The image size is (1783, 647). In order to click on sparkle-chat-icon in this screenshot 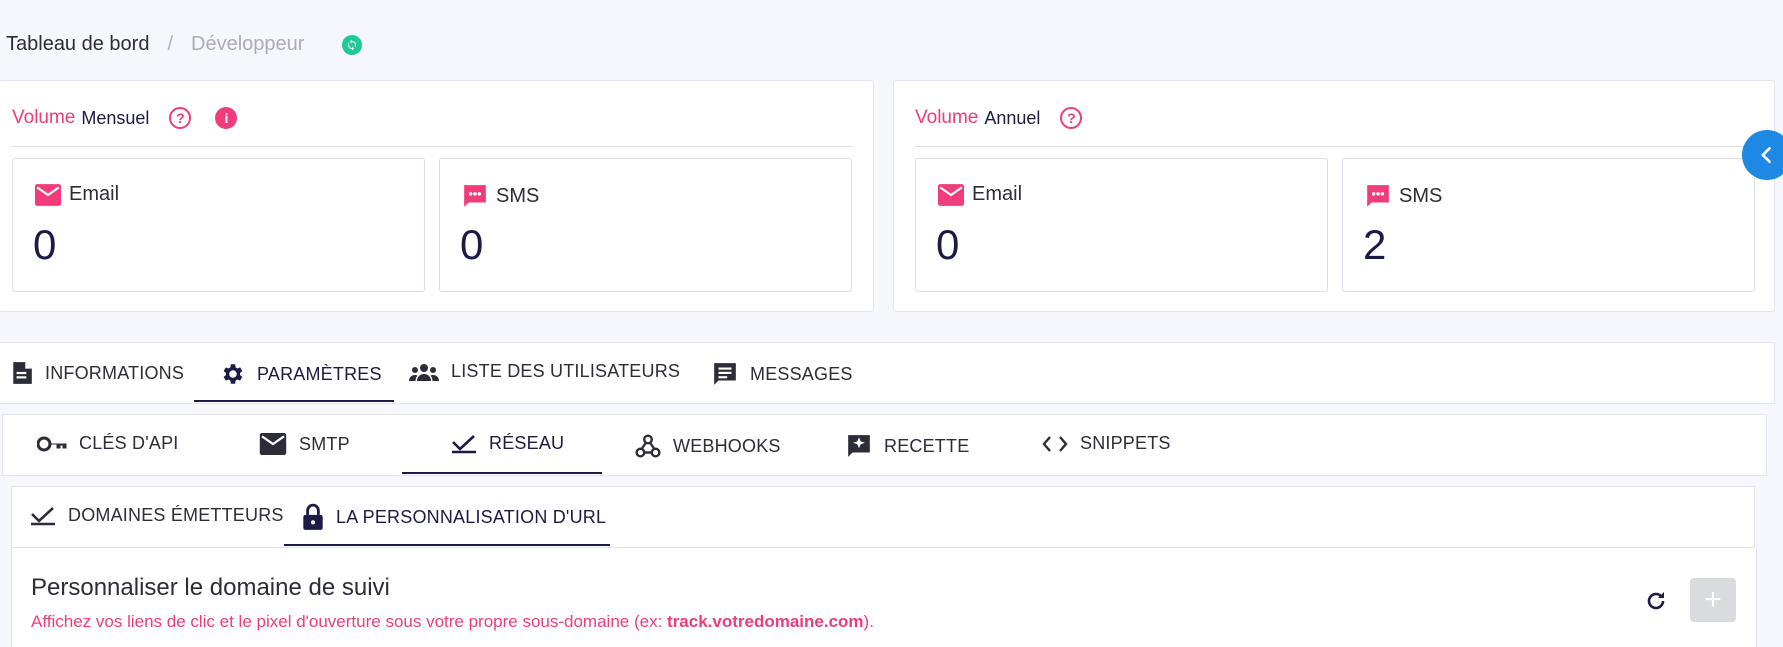, I will do `click(859, 446)`.